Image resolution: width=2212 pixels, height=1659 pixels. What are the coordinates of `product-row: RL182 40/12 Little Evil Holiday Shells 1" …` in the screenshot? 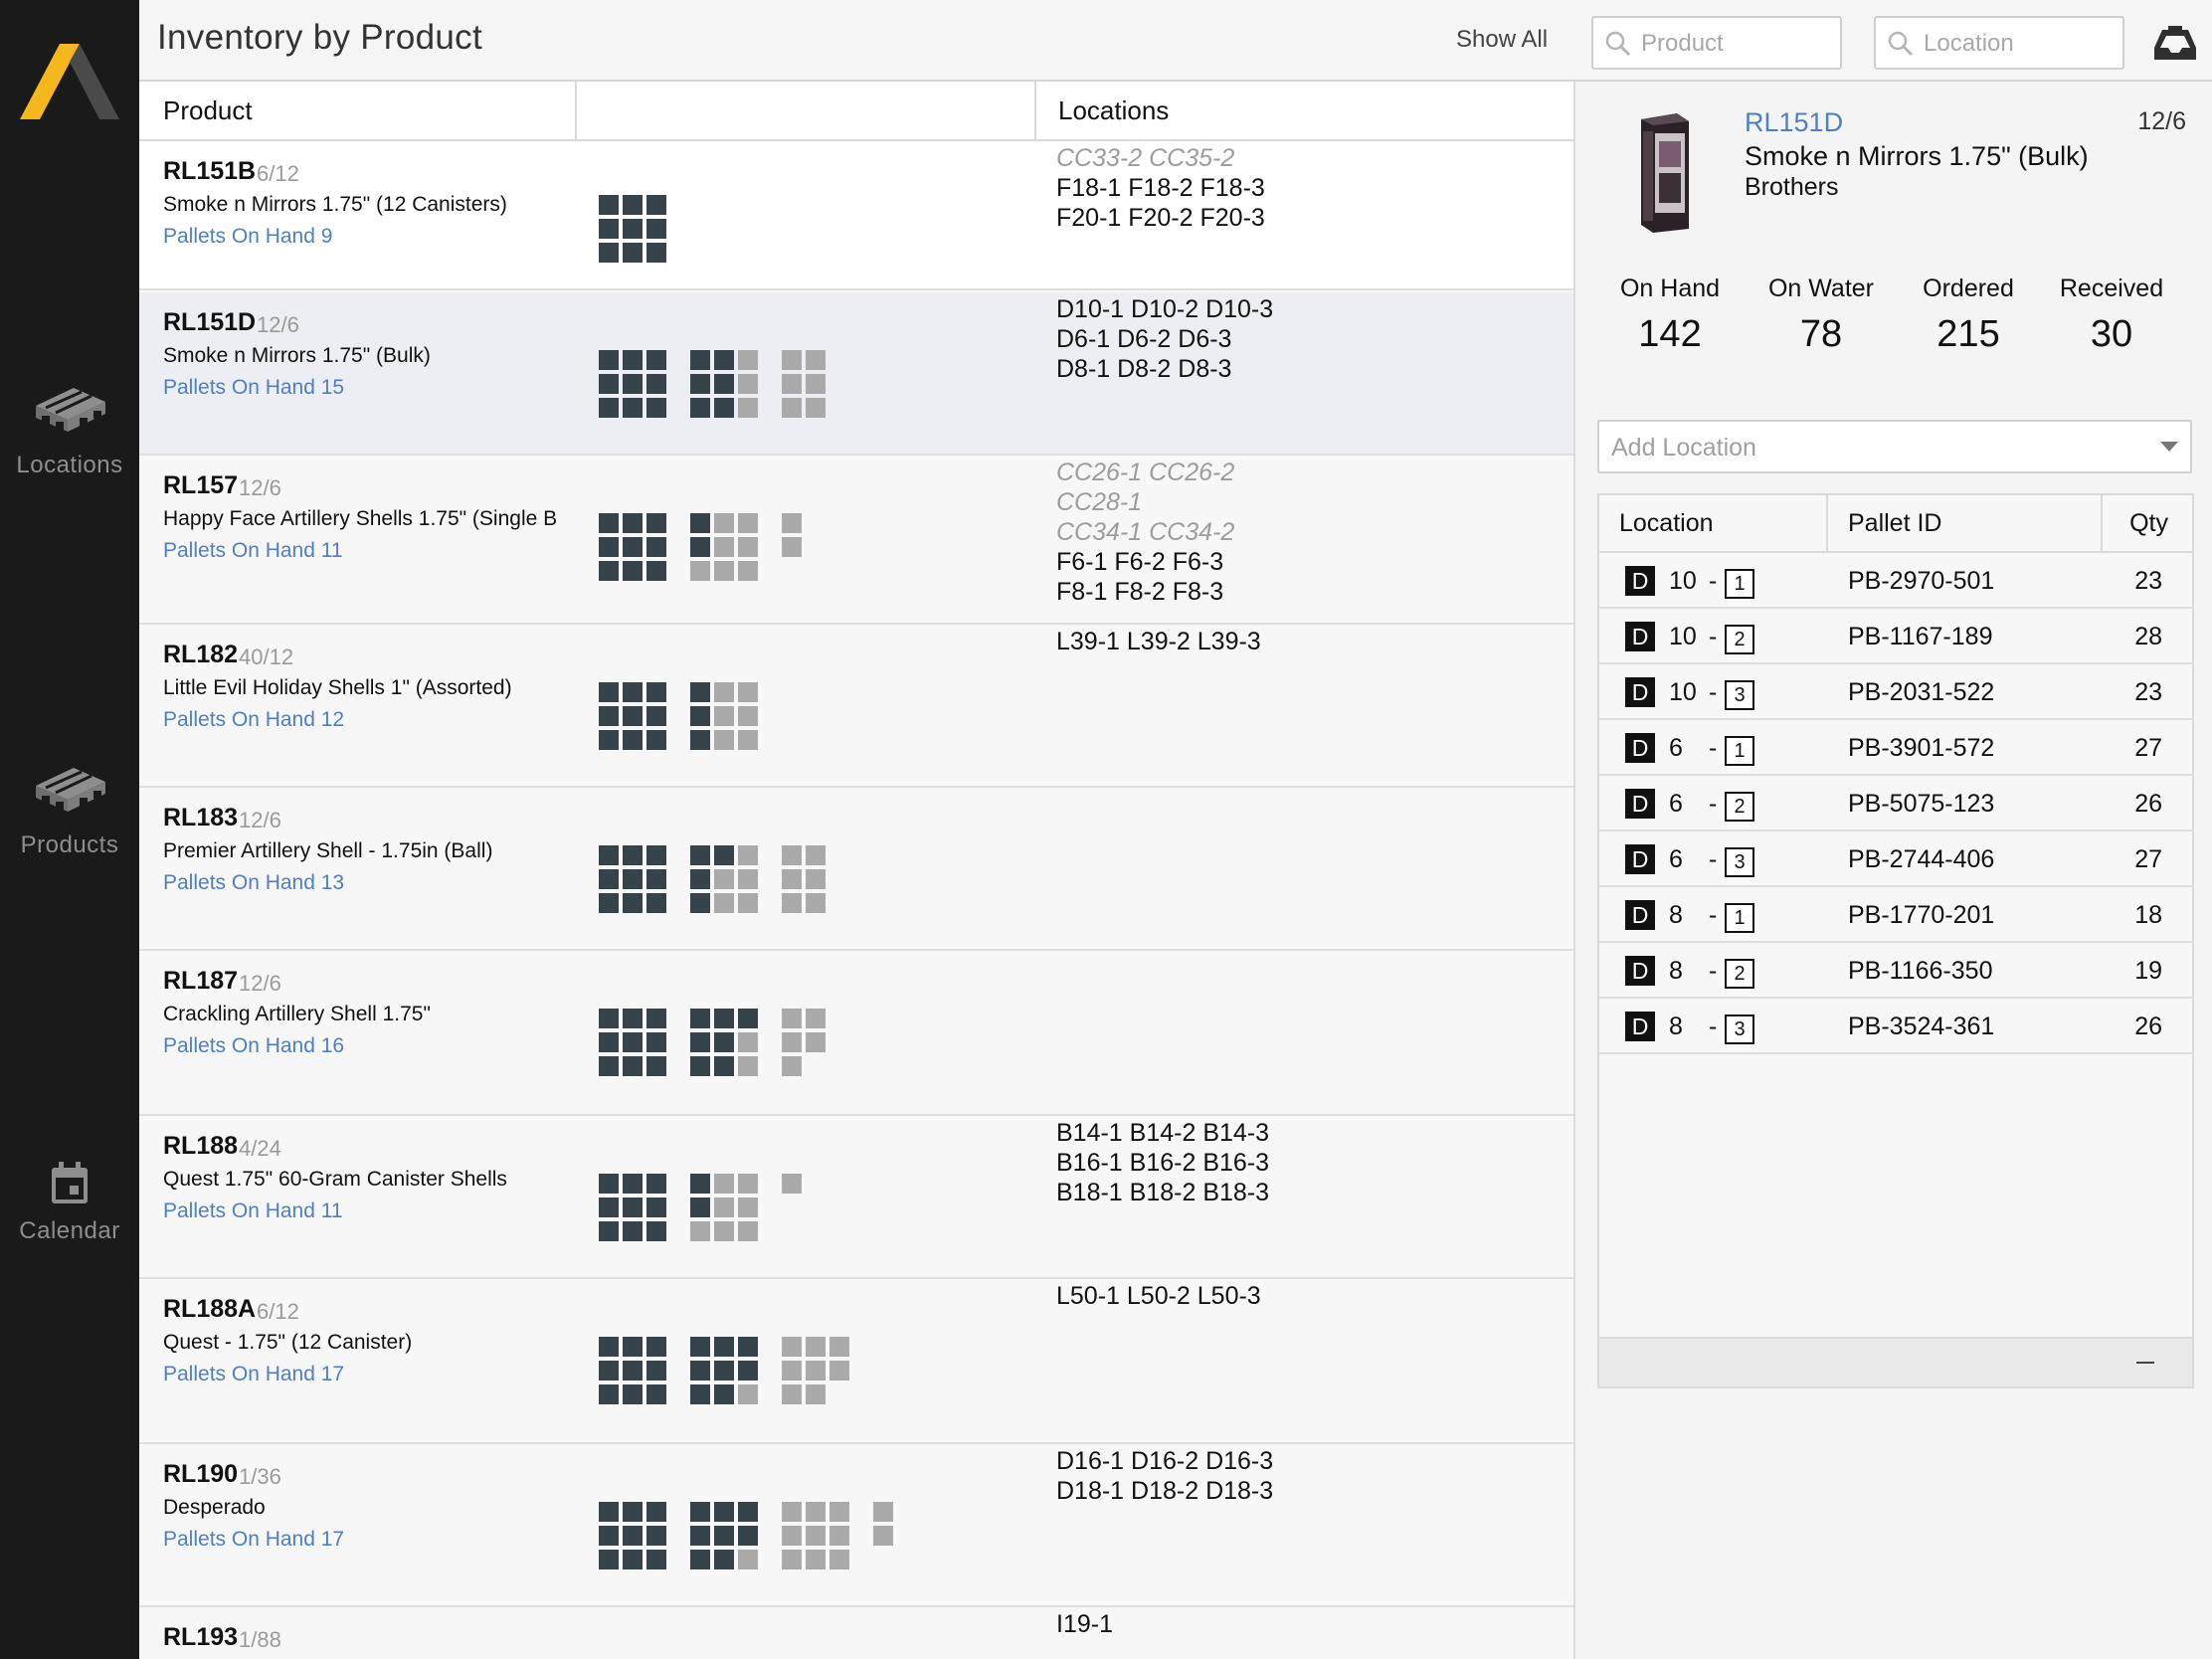 It's located at (856, 706).